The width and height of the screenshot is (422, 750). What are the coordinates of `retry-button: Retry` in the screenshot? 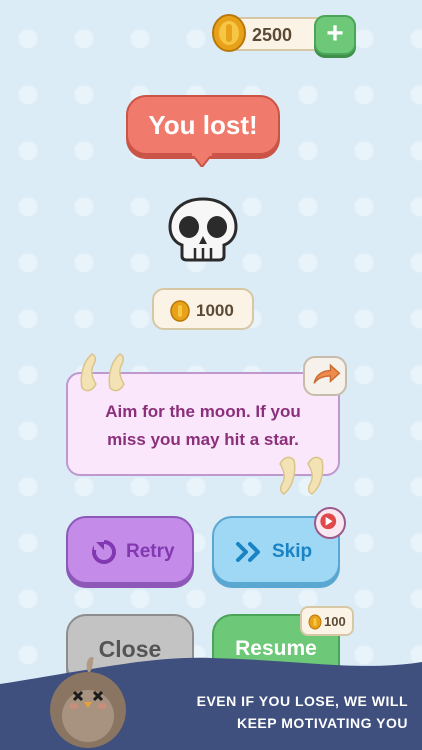 It's located at (130, 550).